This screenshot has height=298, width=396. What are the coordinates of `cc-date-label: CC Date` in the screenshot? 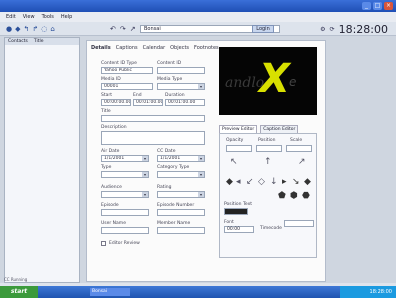 It's located at (166, 151).